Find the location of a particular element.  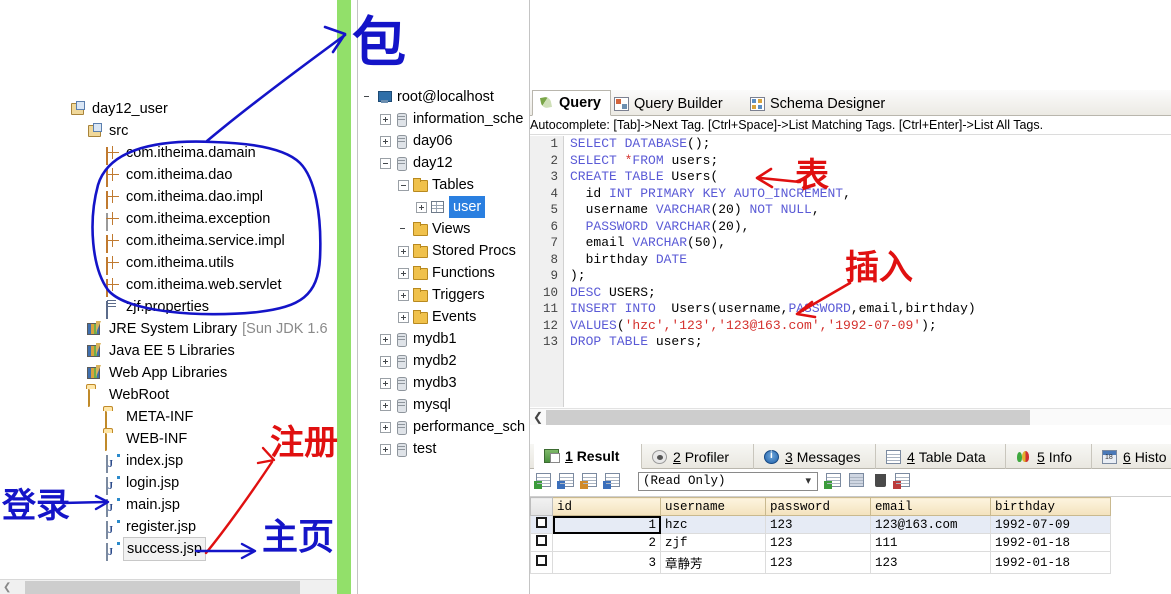

project-horizontal-scrollbar: ❮ is located at coordinates (168, 586).